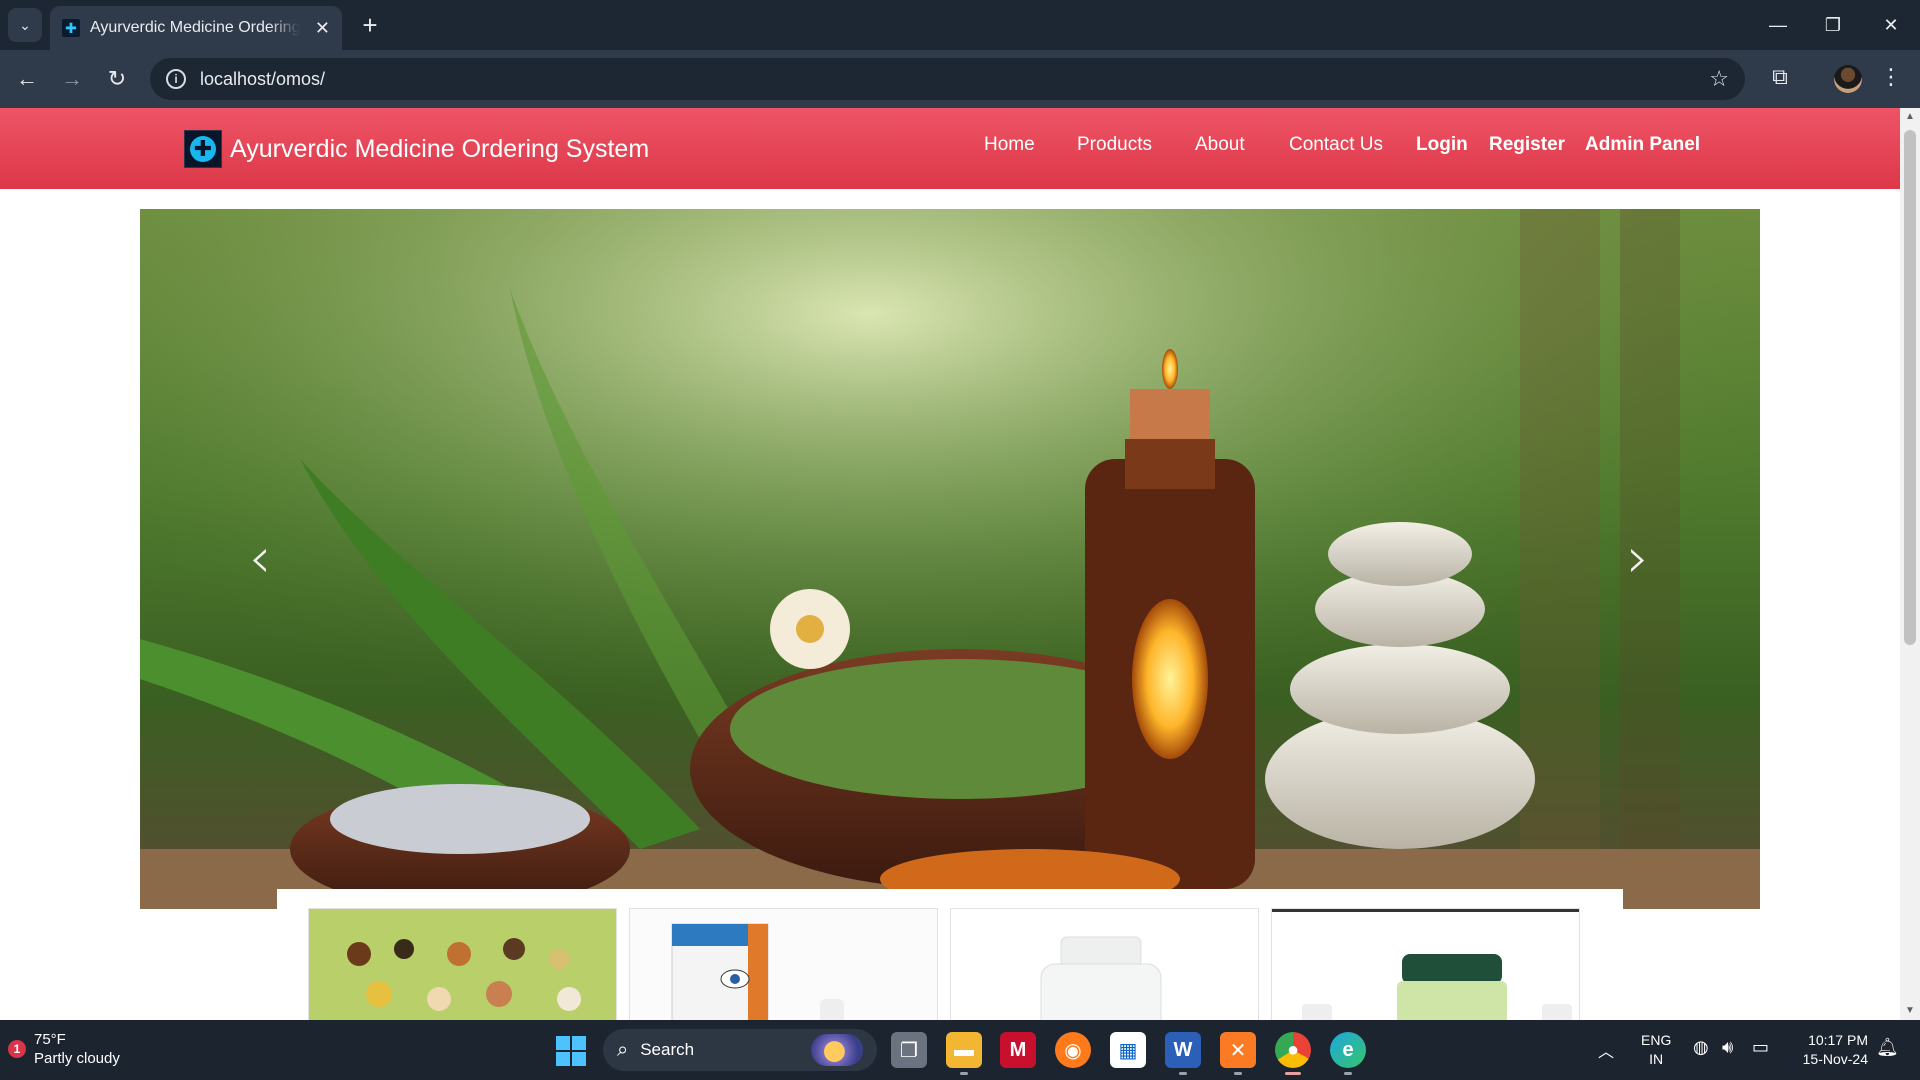 This screenshot has height=1080, width=1920. What do you see at coordinates (947, 79) in the screenshot?
I see `address-bar: i localhost/omos/ ☆` at bounding box center [947, 79].